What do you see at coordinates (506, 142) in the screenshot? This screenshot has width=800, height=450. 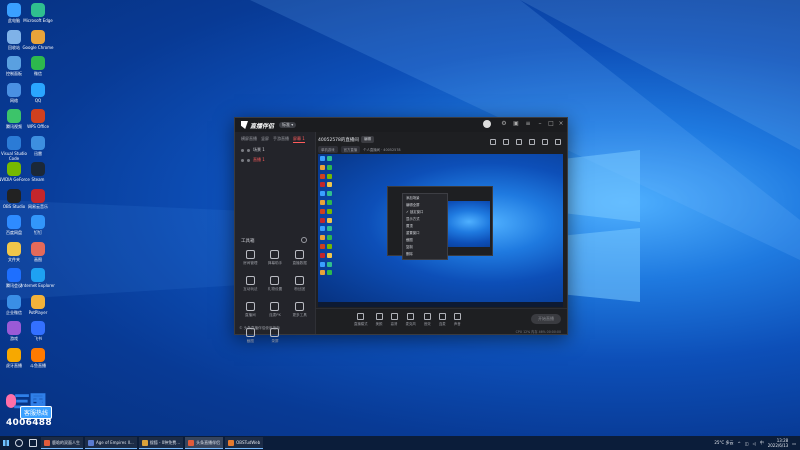 I see `layout-icon` at bounding box center [506, 142].